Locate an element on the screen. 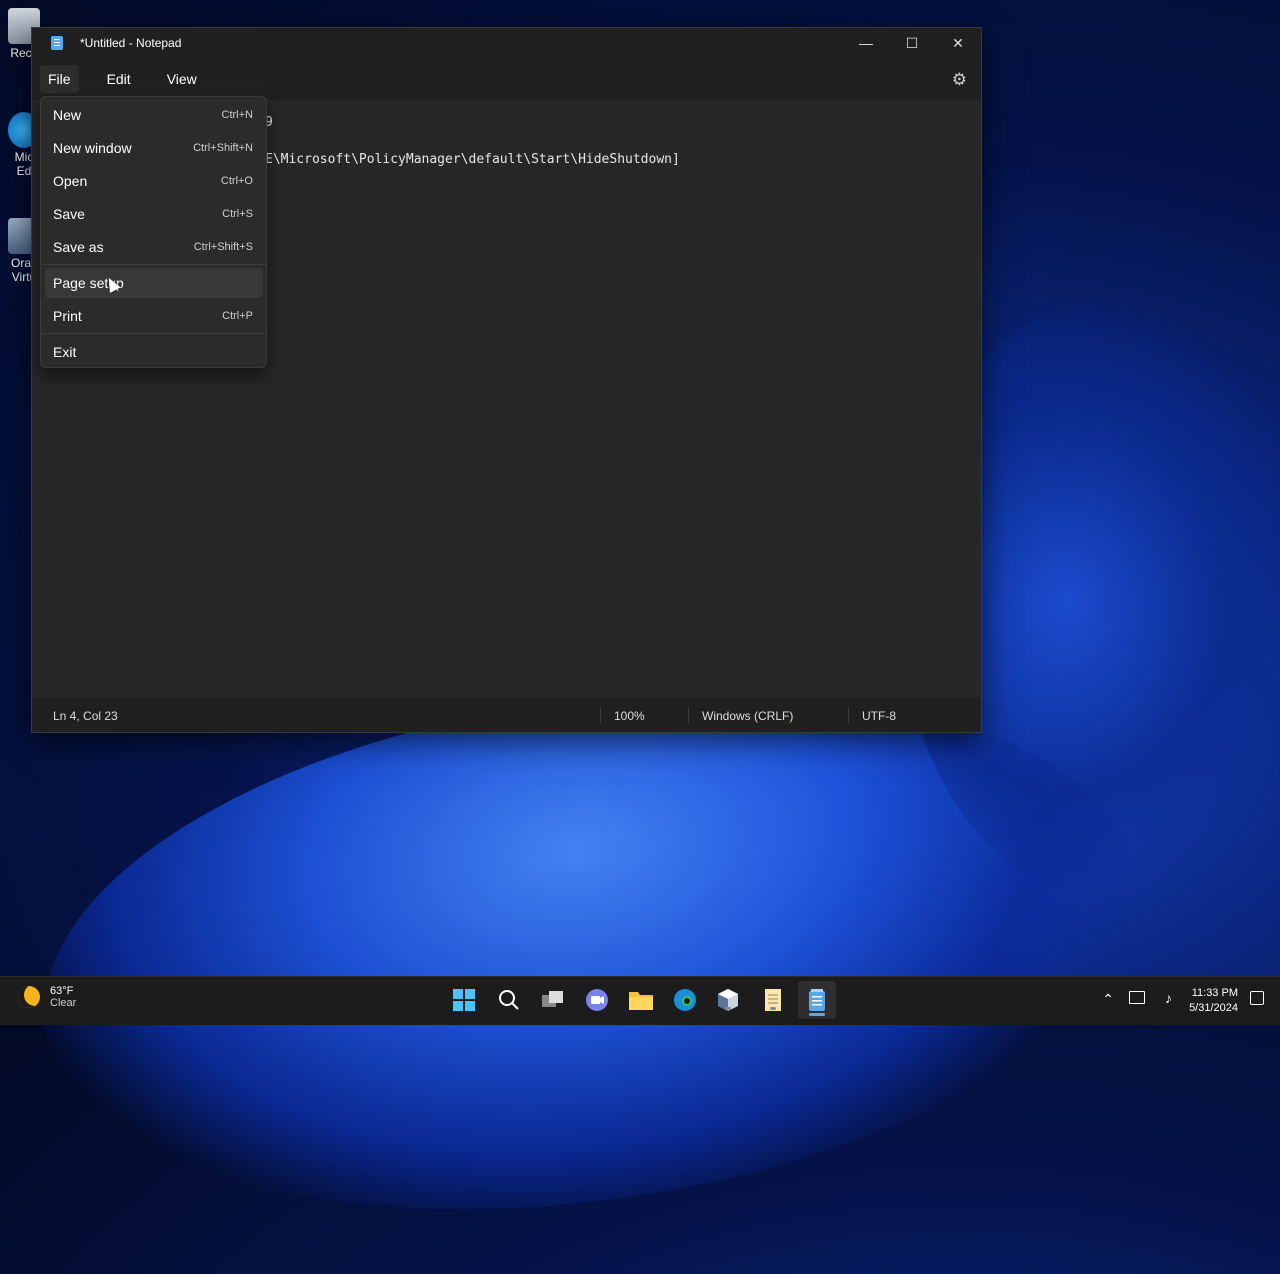  window-title: *Untitled - Notepad is located at coordinates (131, 43).